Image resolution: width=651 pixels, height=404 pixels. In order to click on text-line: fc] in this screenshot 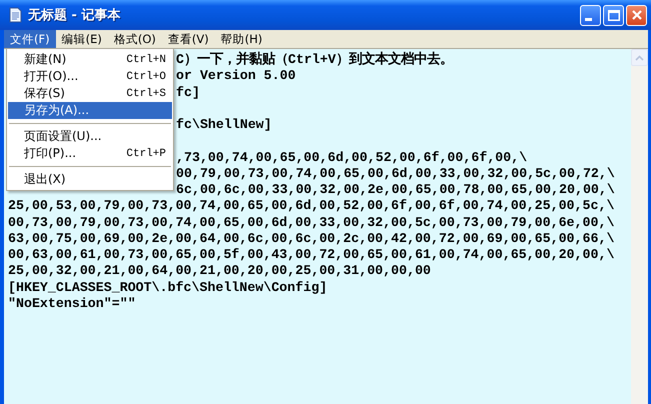, I will do `click(188, 92)`.